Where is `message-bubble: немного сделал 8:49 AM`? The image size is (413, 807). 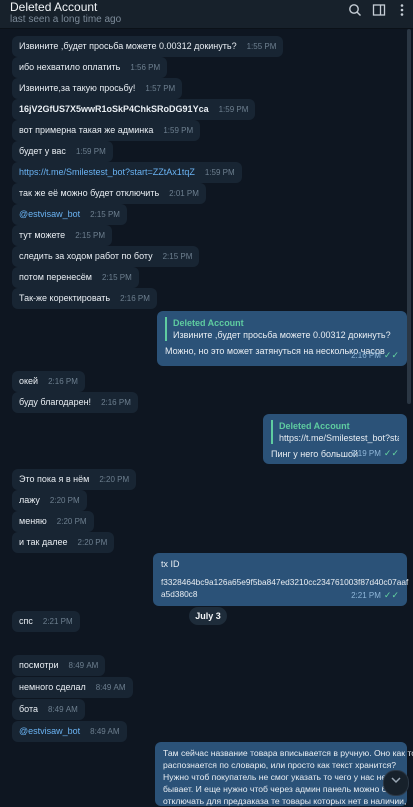 message-bubble: немного сделал 8:49 AM is located at coordinates (72, 687).